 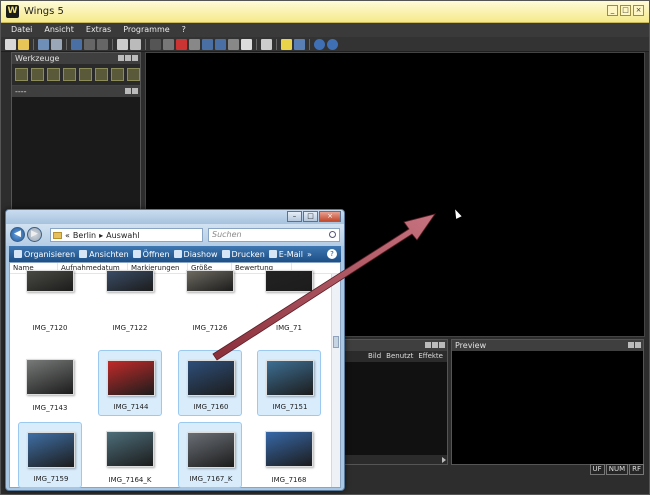 I want to click on organize-icon, so click(x=18, y=254).